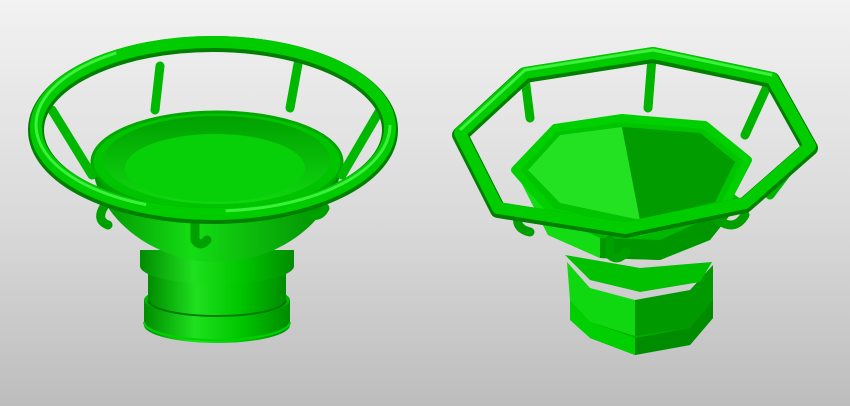 The image size is (850, 406). What do you see at coordinates (217, 296) in the screenshot?
I see `round-base` at bounding box center [217, 296].